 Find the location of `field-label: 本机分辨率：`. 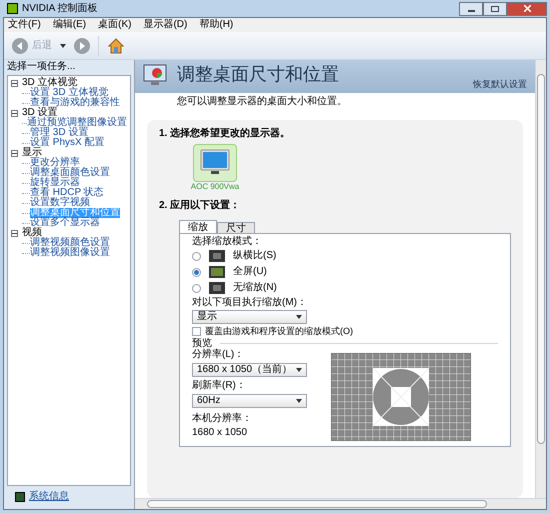

field-label: 本机分辨率： is located at coordinates (222, 418).